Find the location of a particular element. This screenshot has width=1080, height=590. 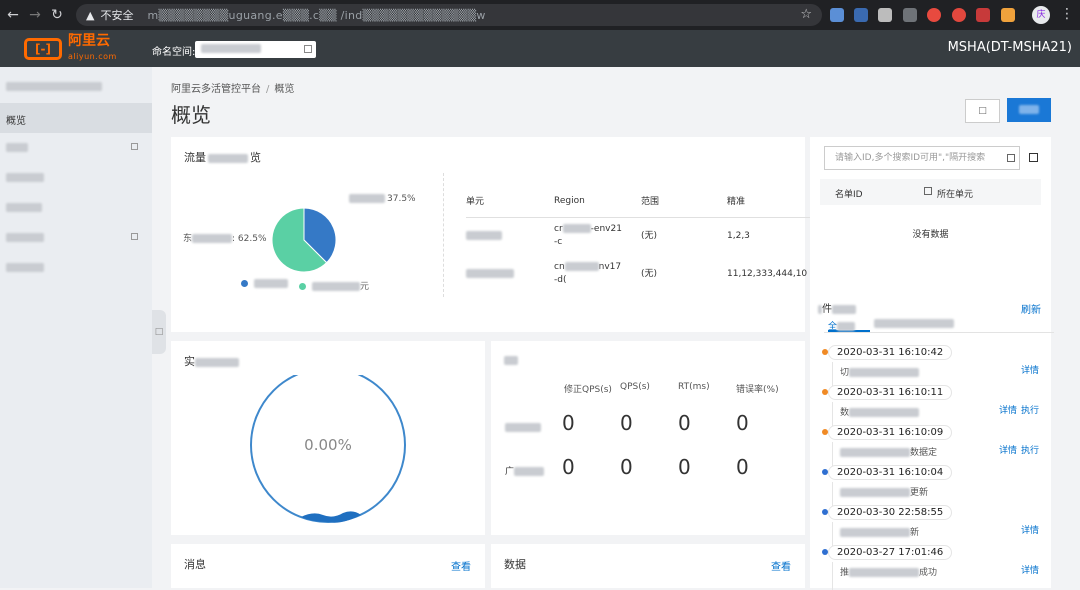

realtime-card: 实 0.00% is located at coordinates (328, 438).